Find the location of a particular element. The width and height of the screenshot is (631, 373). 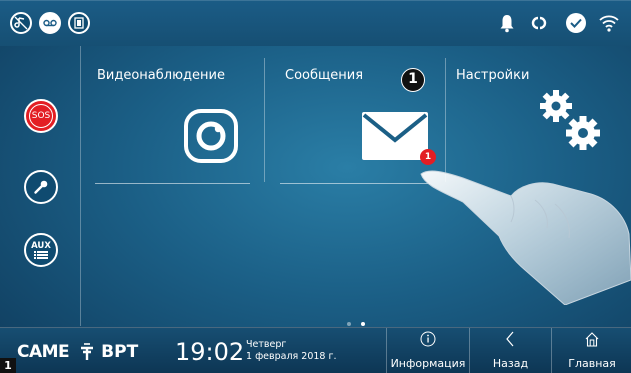

pointing-hand-illustration is located at coordinates (525, 237).